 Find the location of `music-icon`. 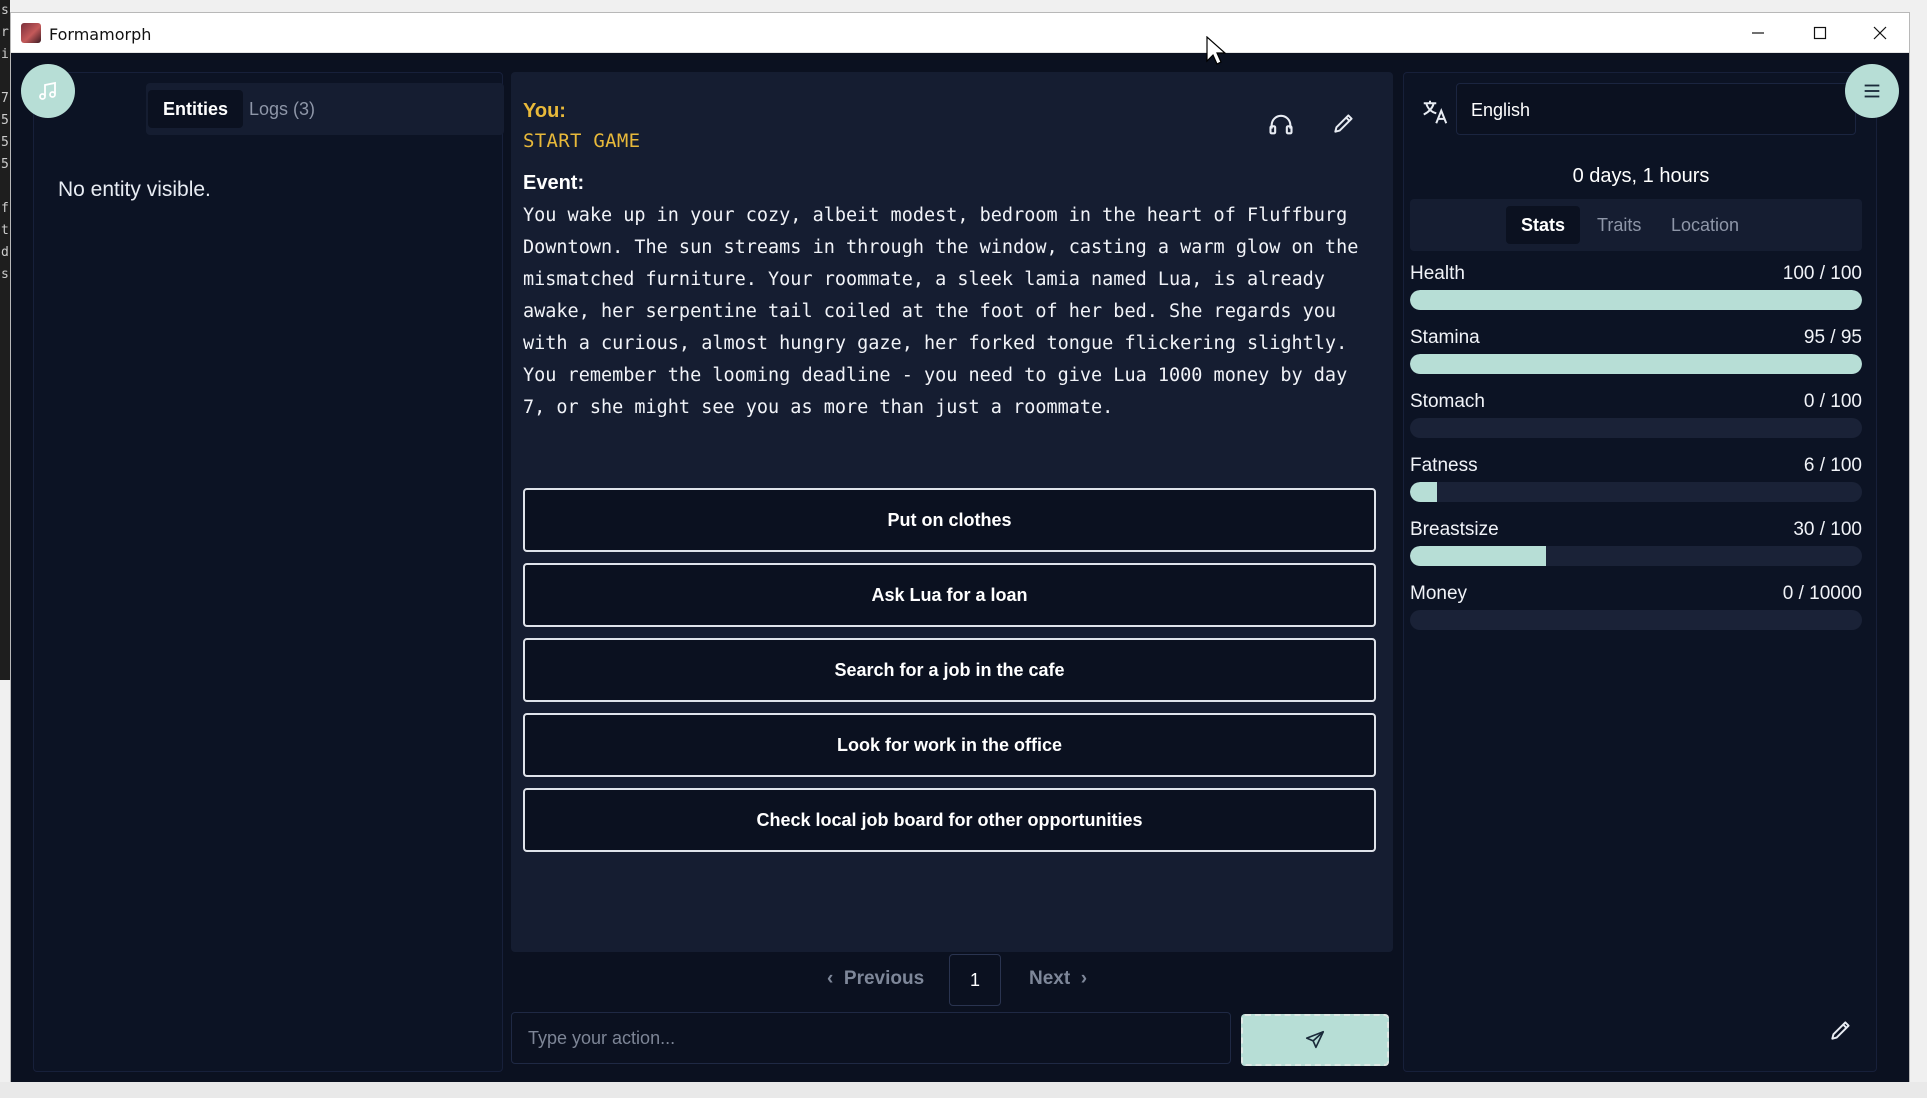

music-icon is located at coordinates (47, 90).